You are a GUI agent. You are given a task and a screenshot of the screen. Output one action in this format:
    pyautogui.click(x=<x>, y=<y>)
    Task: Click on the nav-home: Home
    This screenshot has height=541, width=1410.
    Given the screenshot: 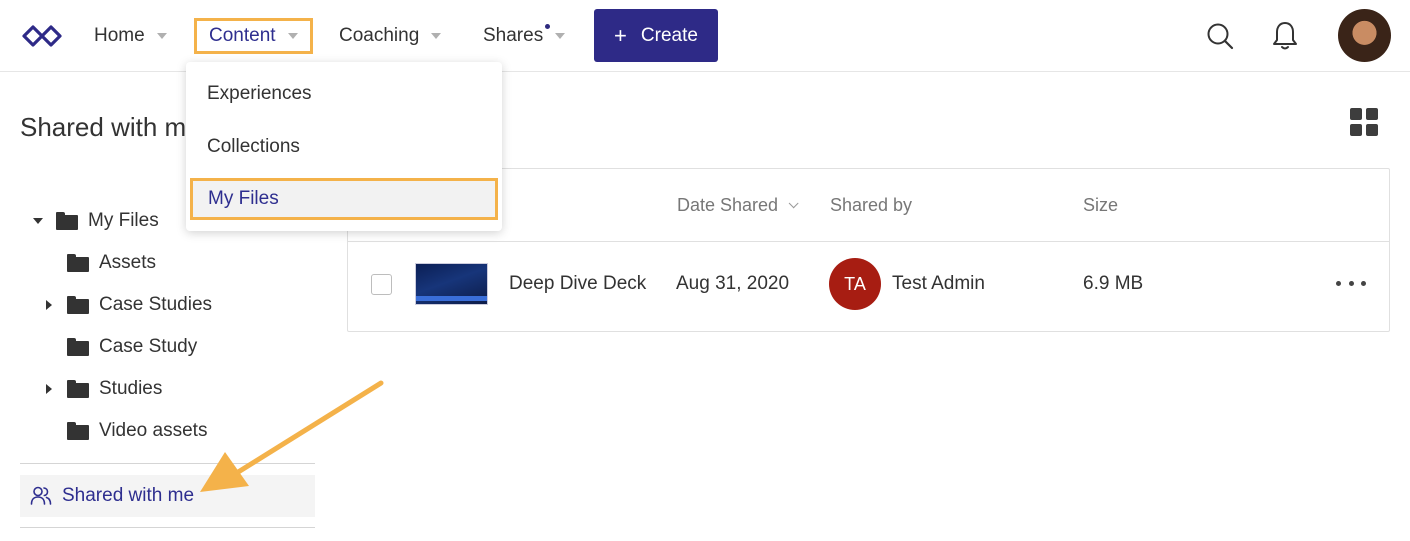 What is the action you would take?
    pyautogui.click(x=130, y=36)
    